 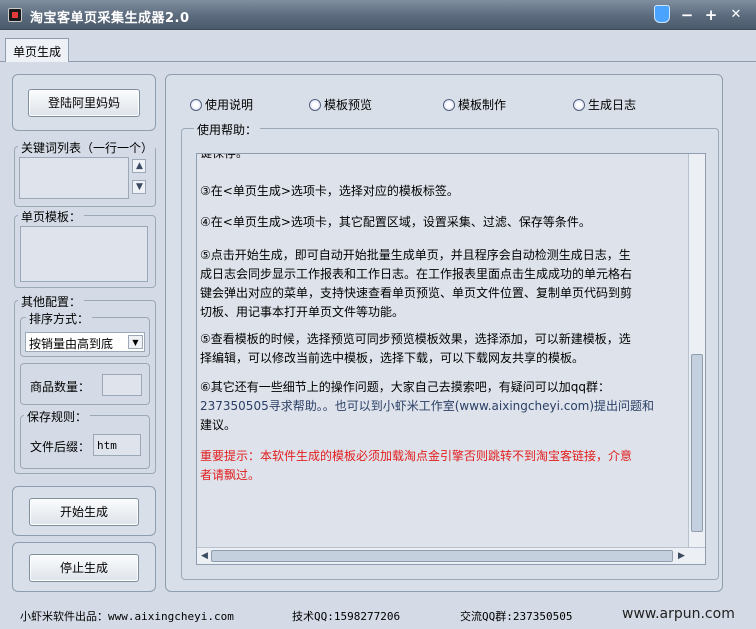 I want to click on keyword-scroll-up: ▲, so click(x=139, y=166).